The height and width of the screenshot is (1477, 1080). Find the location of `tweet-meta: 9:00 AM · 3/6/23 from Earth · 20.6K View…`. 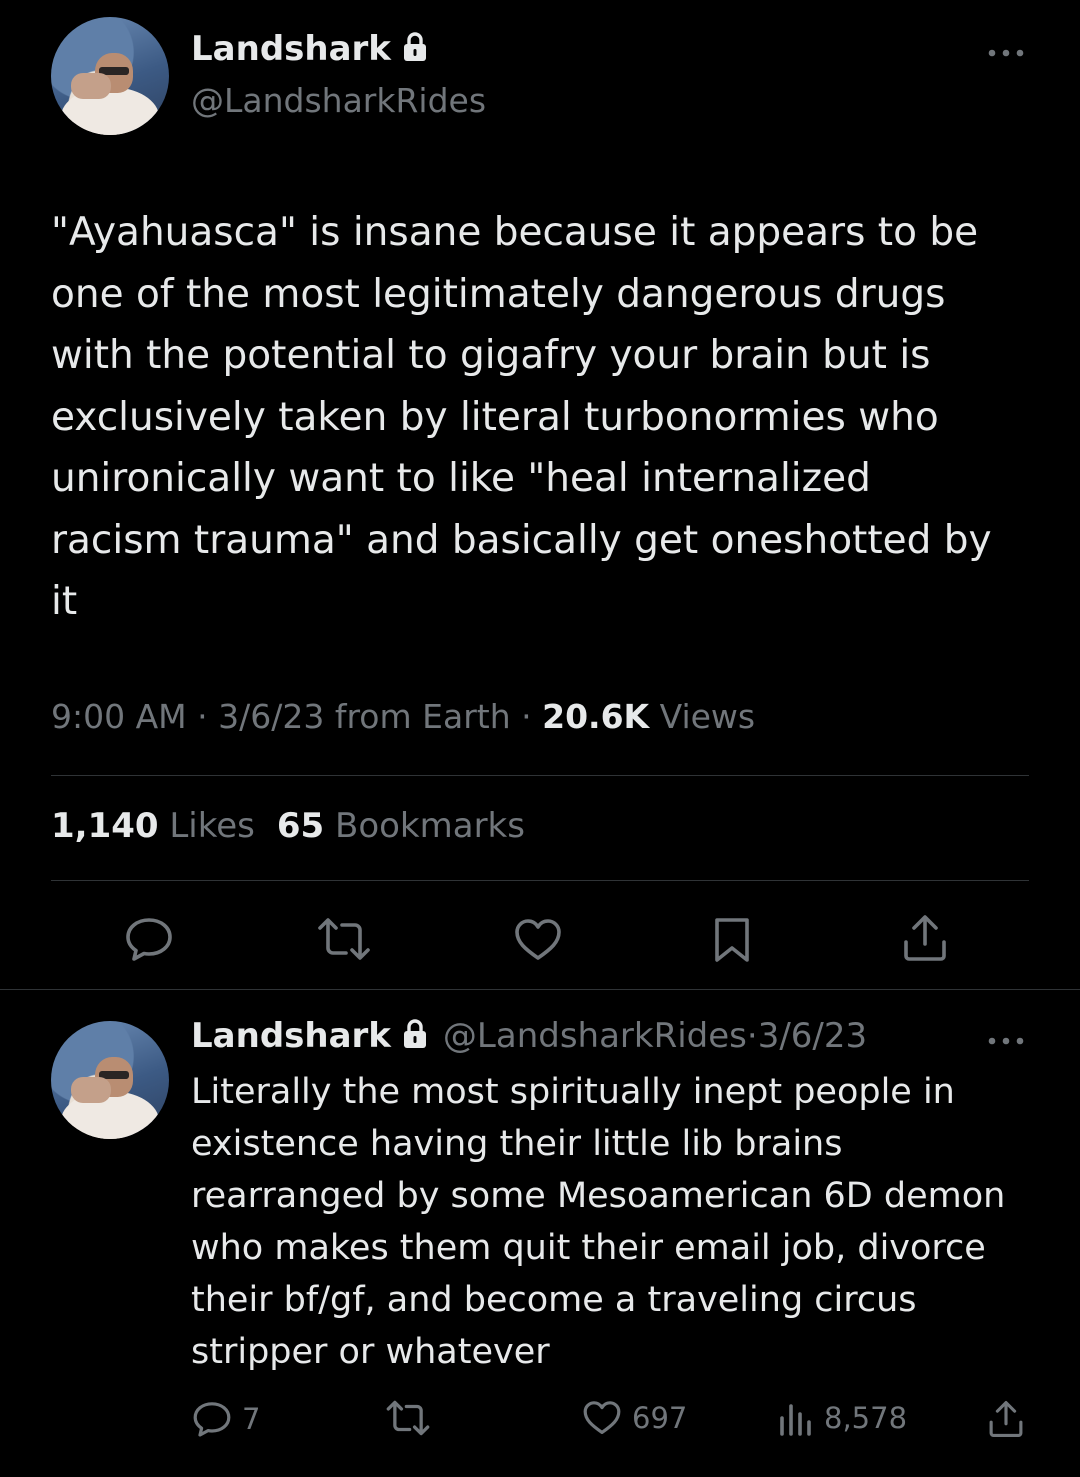

tweet-meta: 9:00 AM · 3/6/23 from Earth · 20.6K View… is located at coordinates (403, 716).